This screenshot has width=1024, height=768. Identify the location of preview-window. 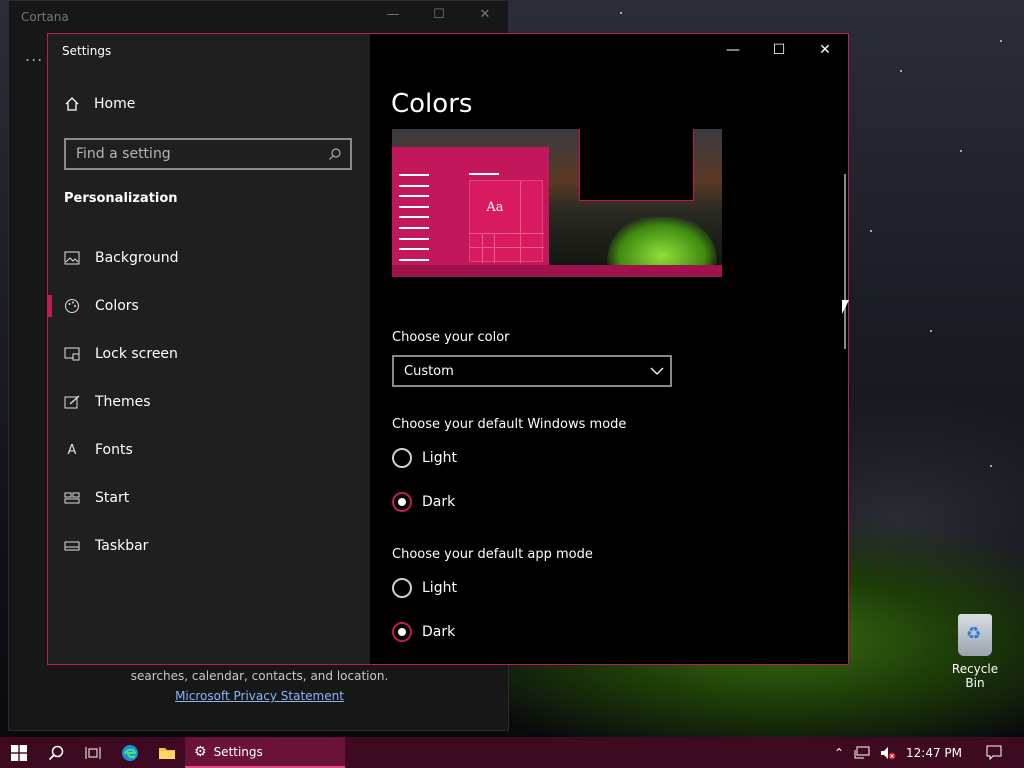
(636, 165).